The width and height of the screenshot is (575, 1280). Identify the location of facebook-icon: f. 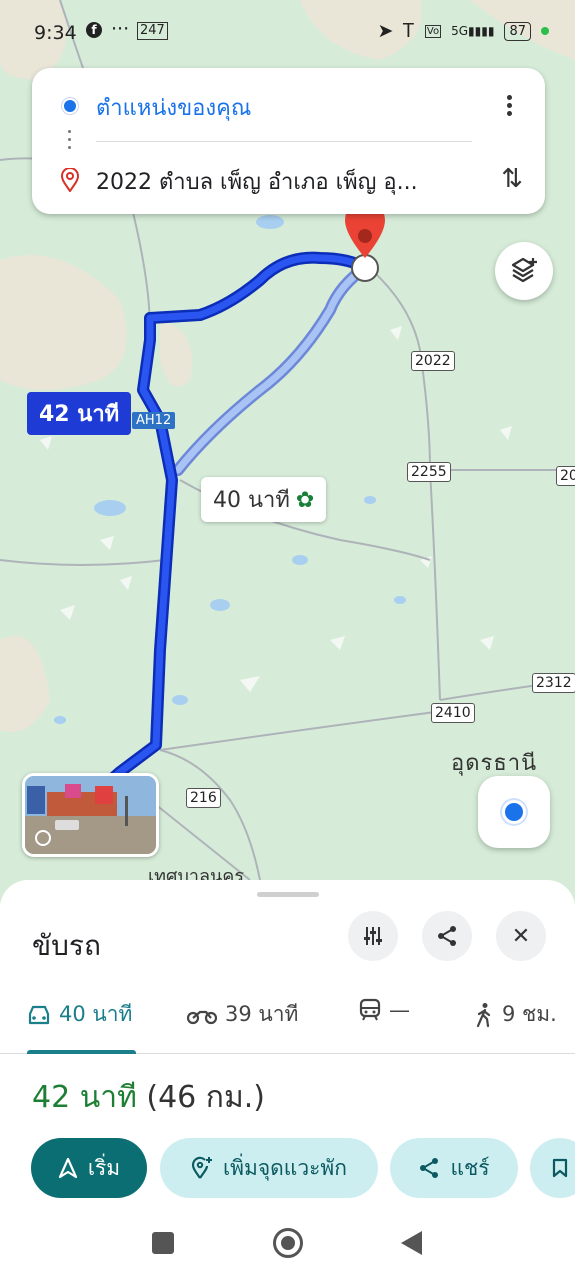
(94, 30).